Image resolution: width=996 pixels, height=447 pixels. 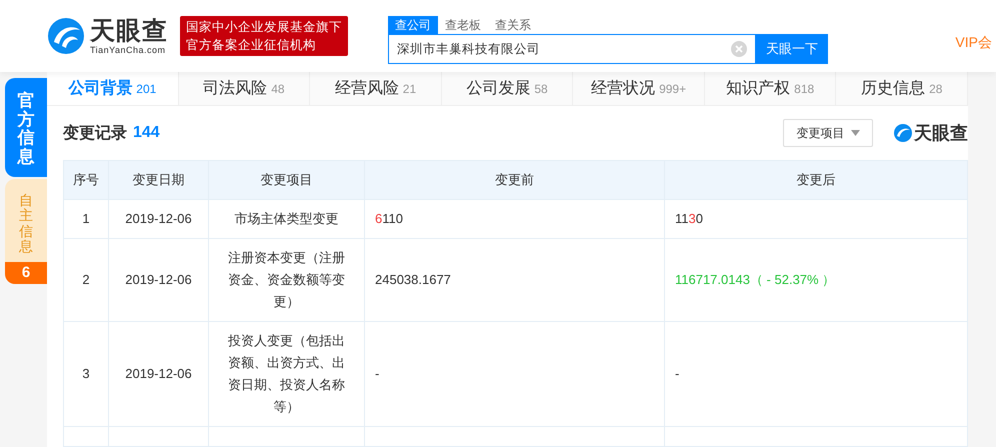 What do you see at coordinates (286, 219) in the screenshot?
I see `table-cell: 市场主体类型变更` at bounding box center [286, 219].